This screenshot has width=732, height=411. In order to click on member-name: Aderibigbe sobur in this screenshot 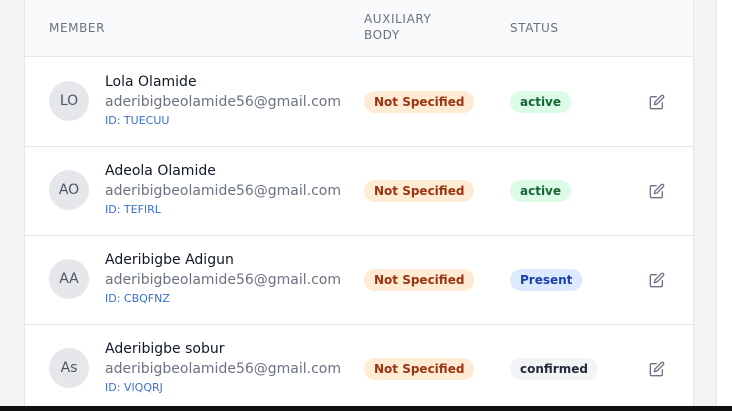, I will do `click(165, 349)`.